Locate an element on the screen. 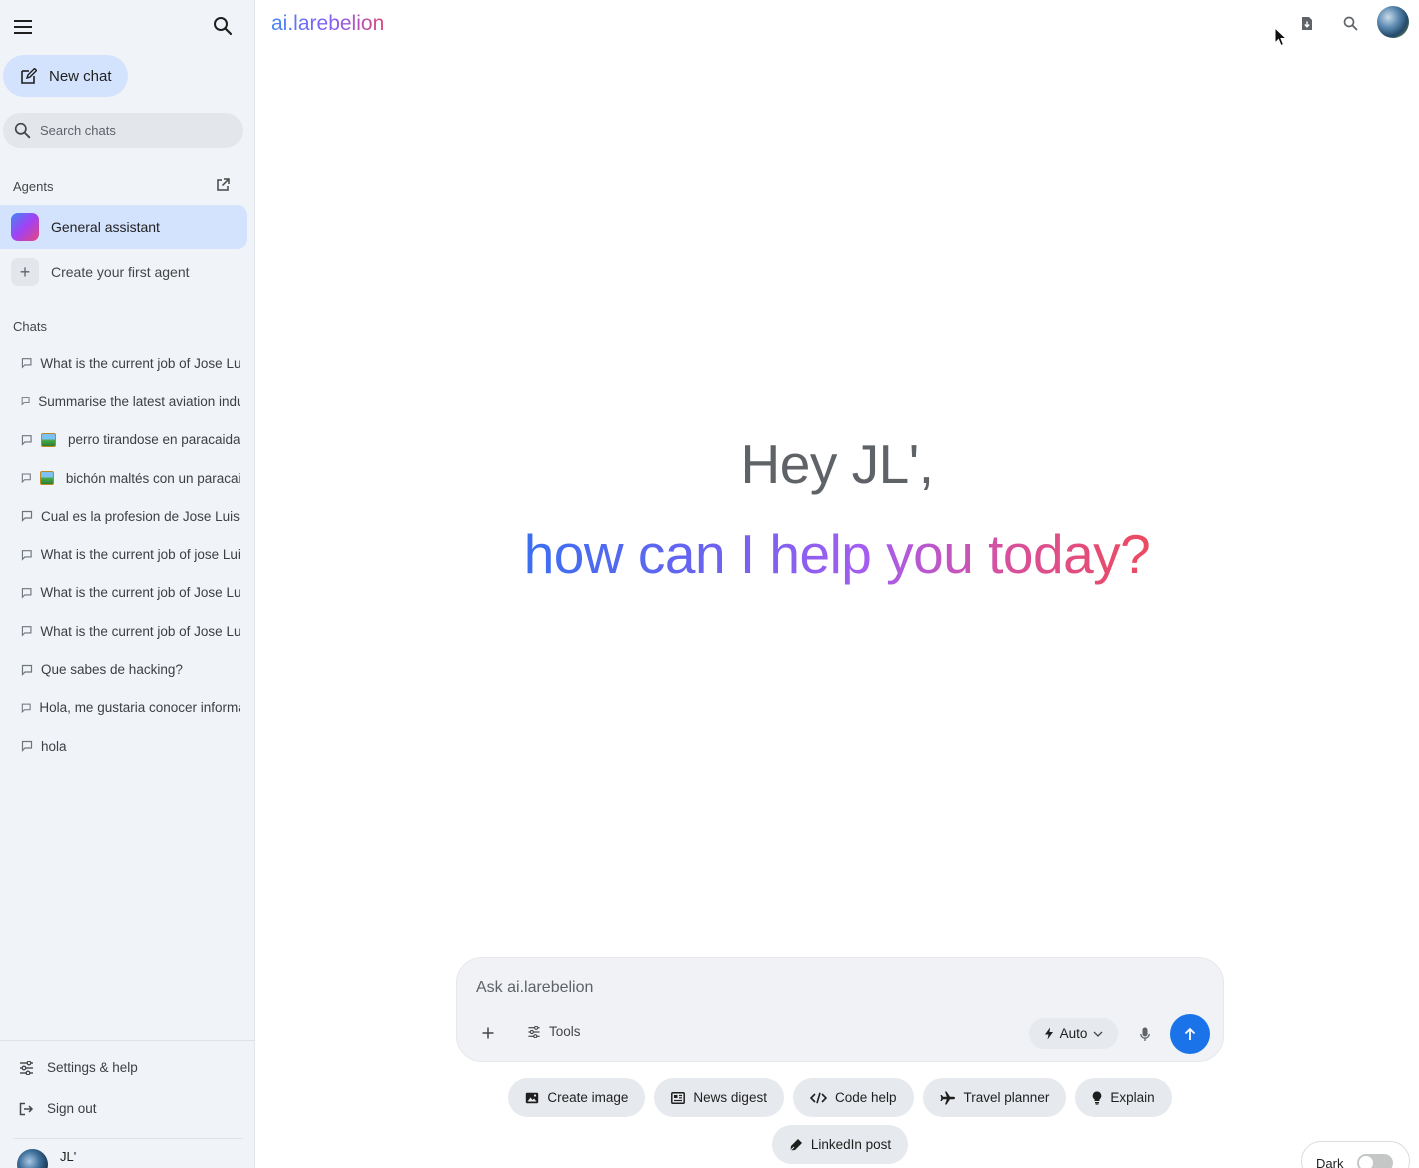 Image resolution: width=1419 pixels, height=1168 pixels. plus-icon: + is located at coordinates (25, 272).